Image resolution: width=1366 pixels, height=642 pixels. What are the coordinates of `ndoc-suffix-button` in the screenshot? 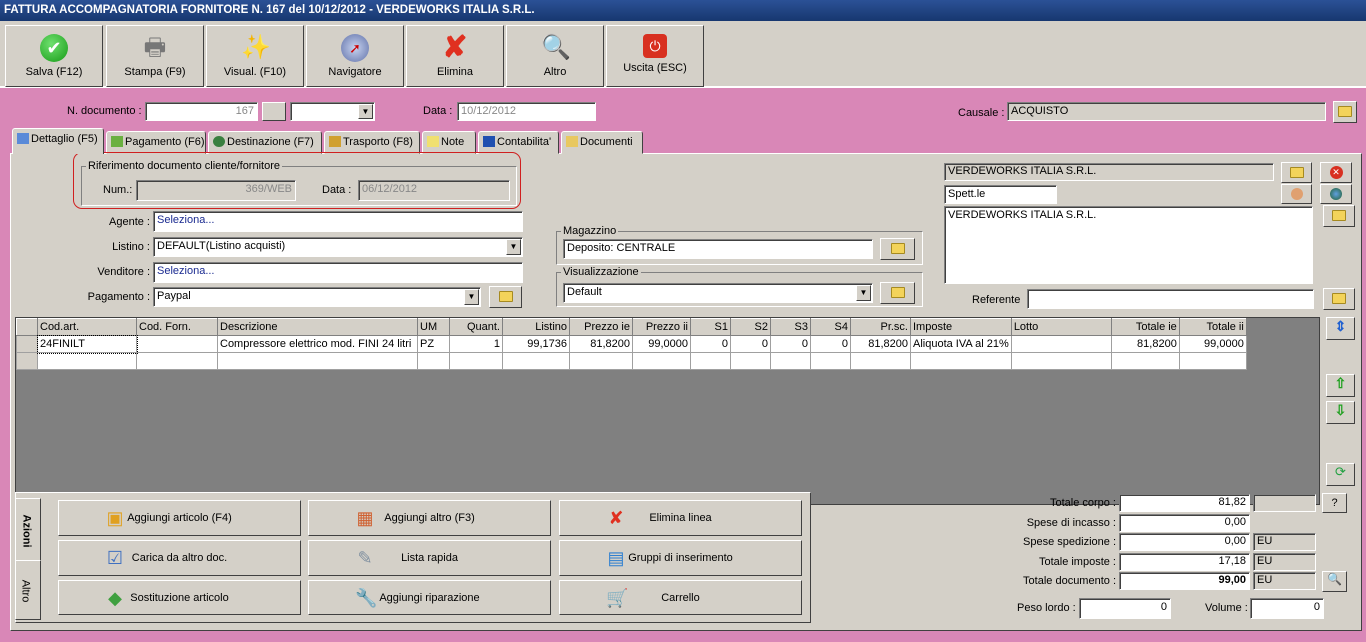 It's located at (274, 111).